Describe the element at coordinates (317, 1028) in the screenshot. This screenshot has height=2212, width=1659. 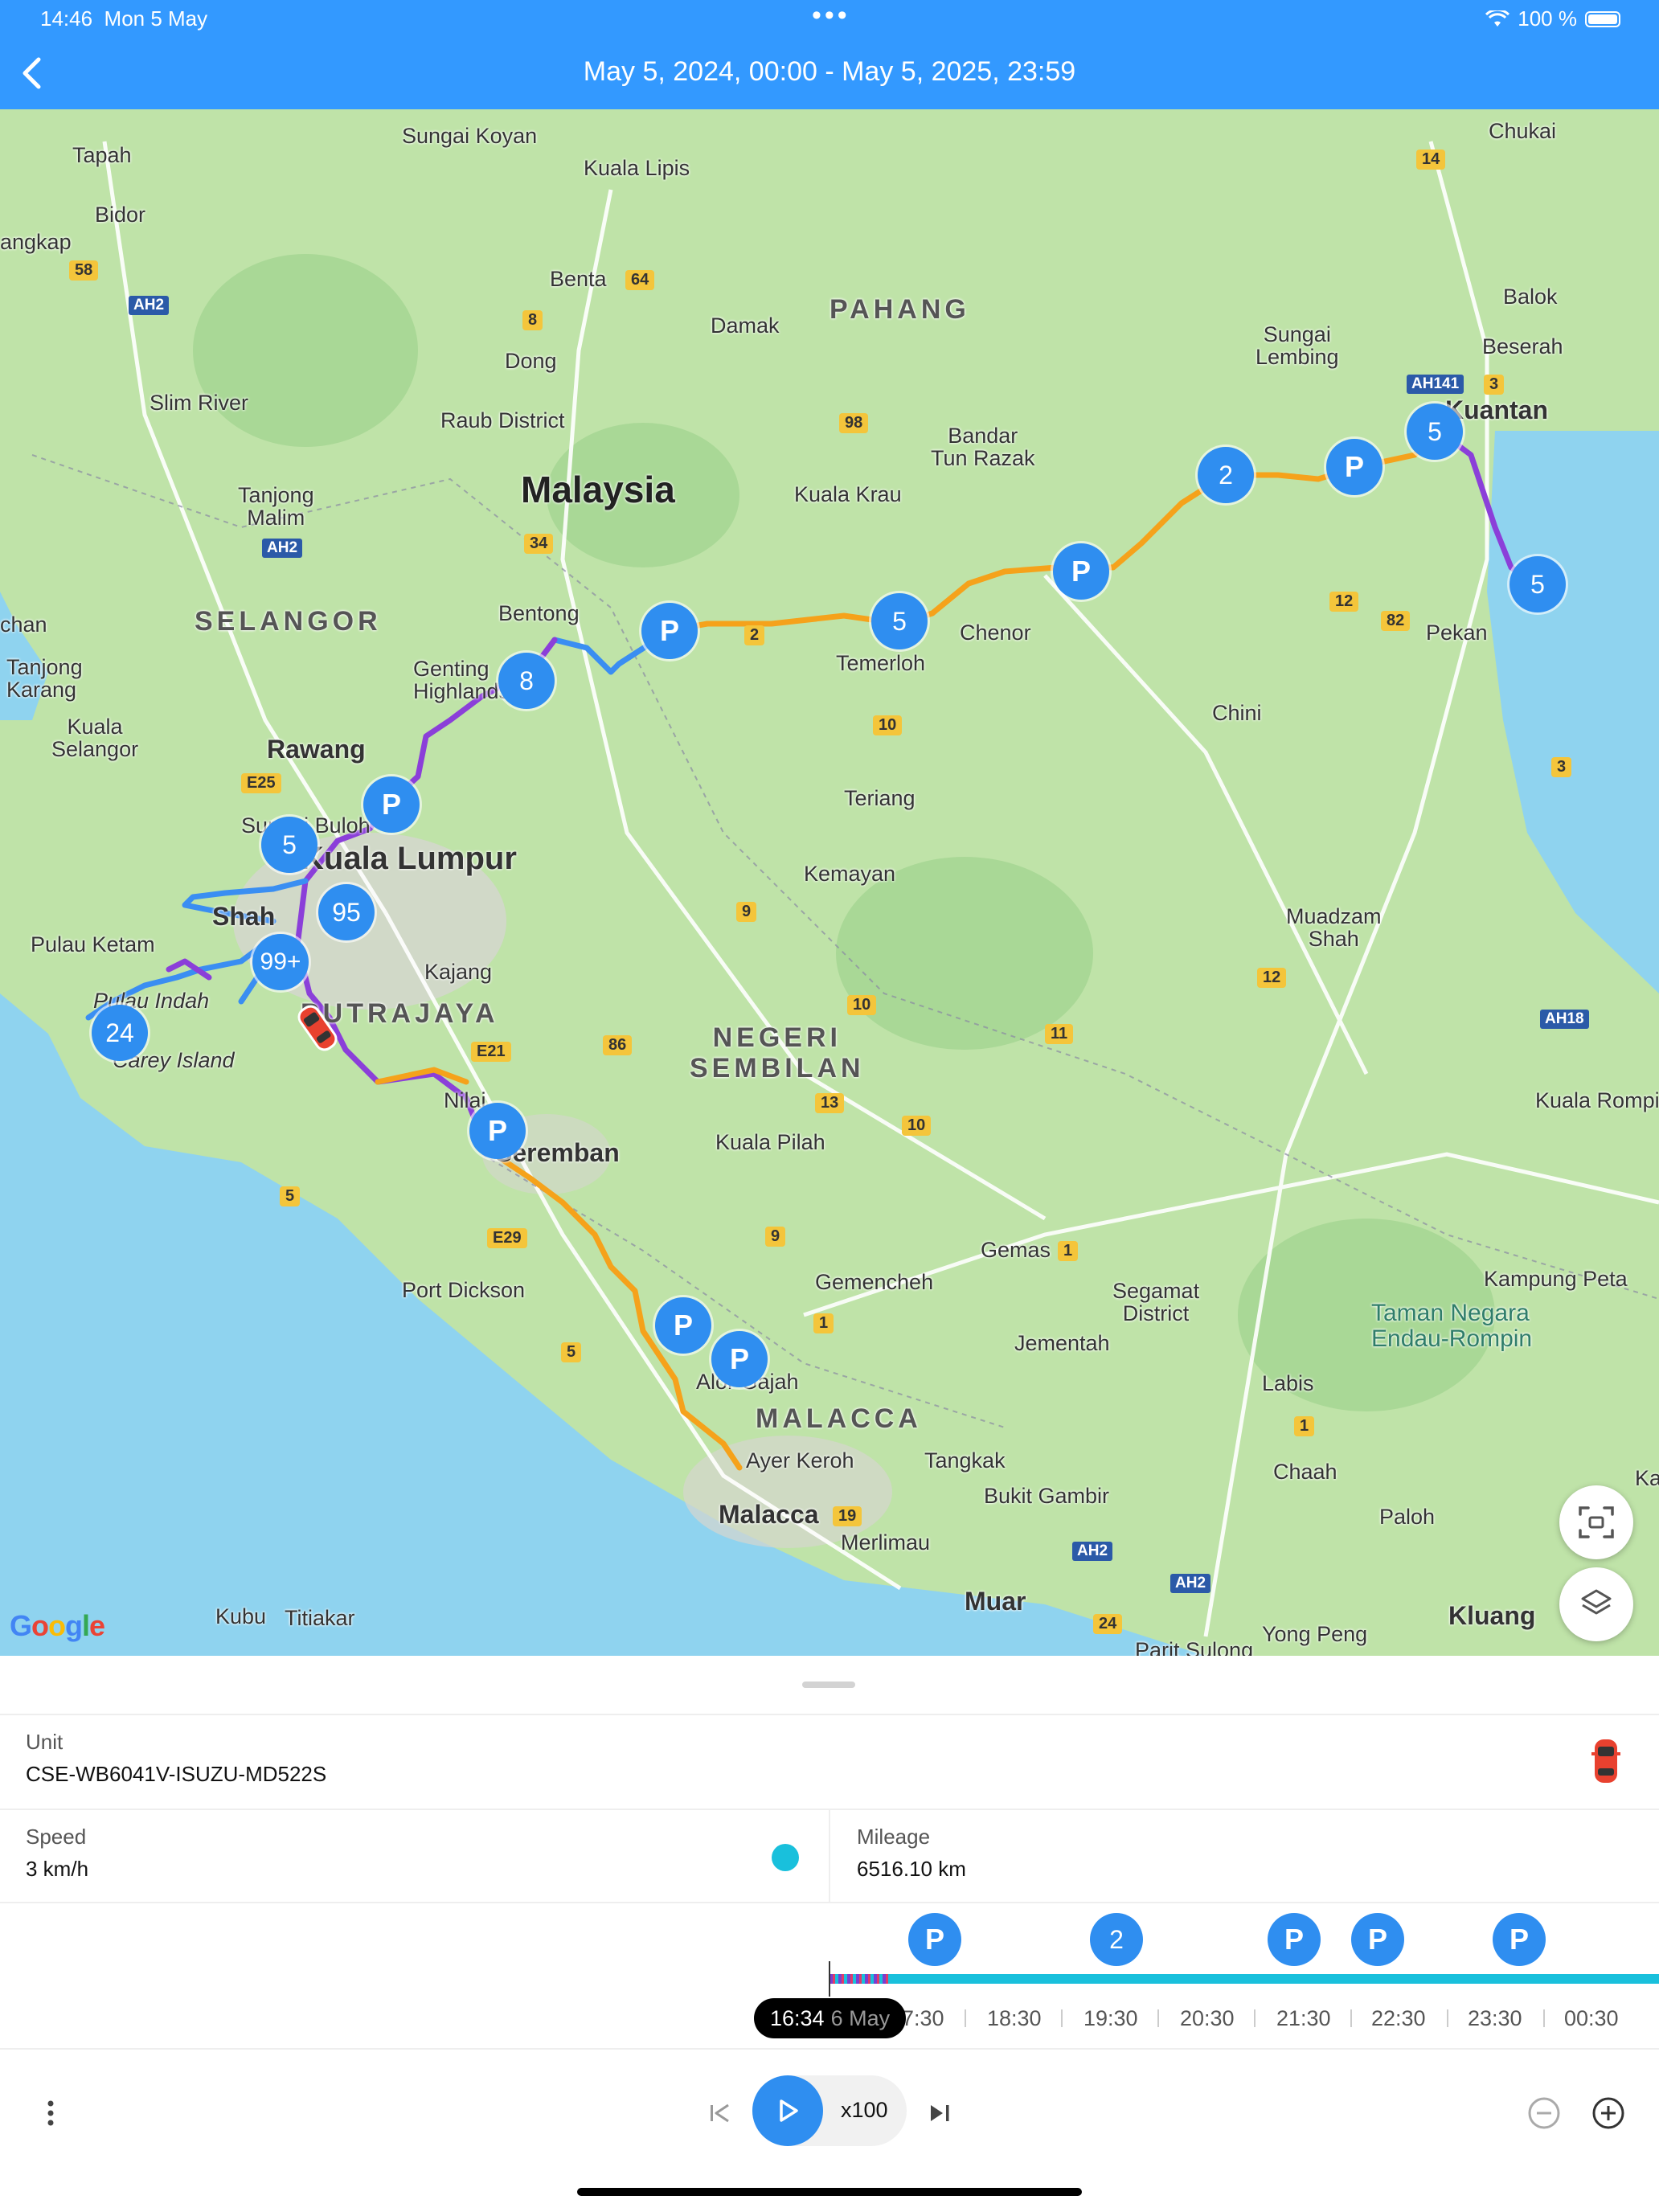
I see `vehicle-icon` at that location.